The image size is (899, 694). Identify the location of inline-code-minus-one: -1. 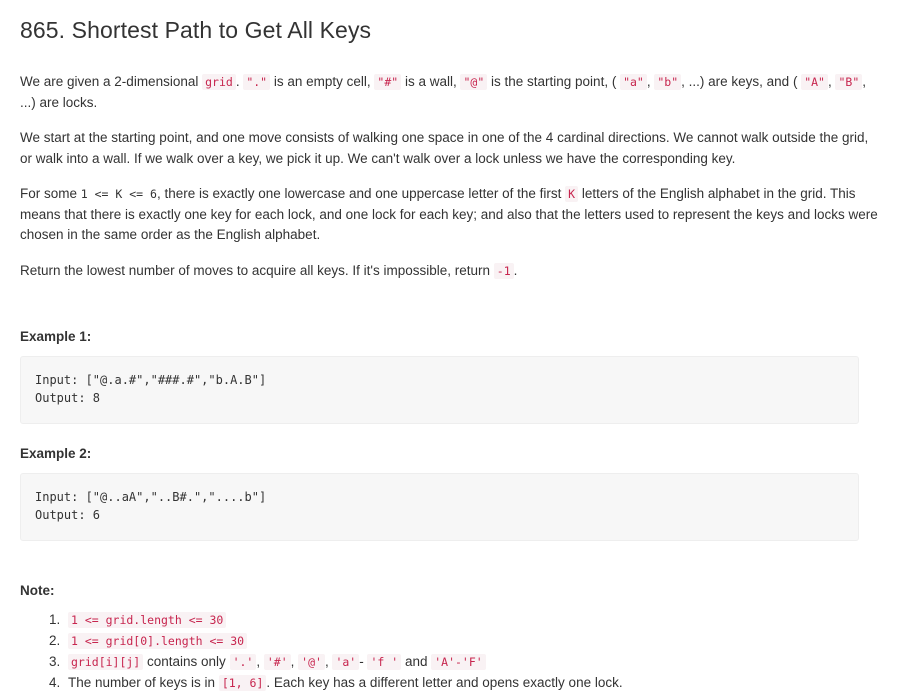
(503, 270).